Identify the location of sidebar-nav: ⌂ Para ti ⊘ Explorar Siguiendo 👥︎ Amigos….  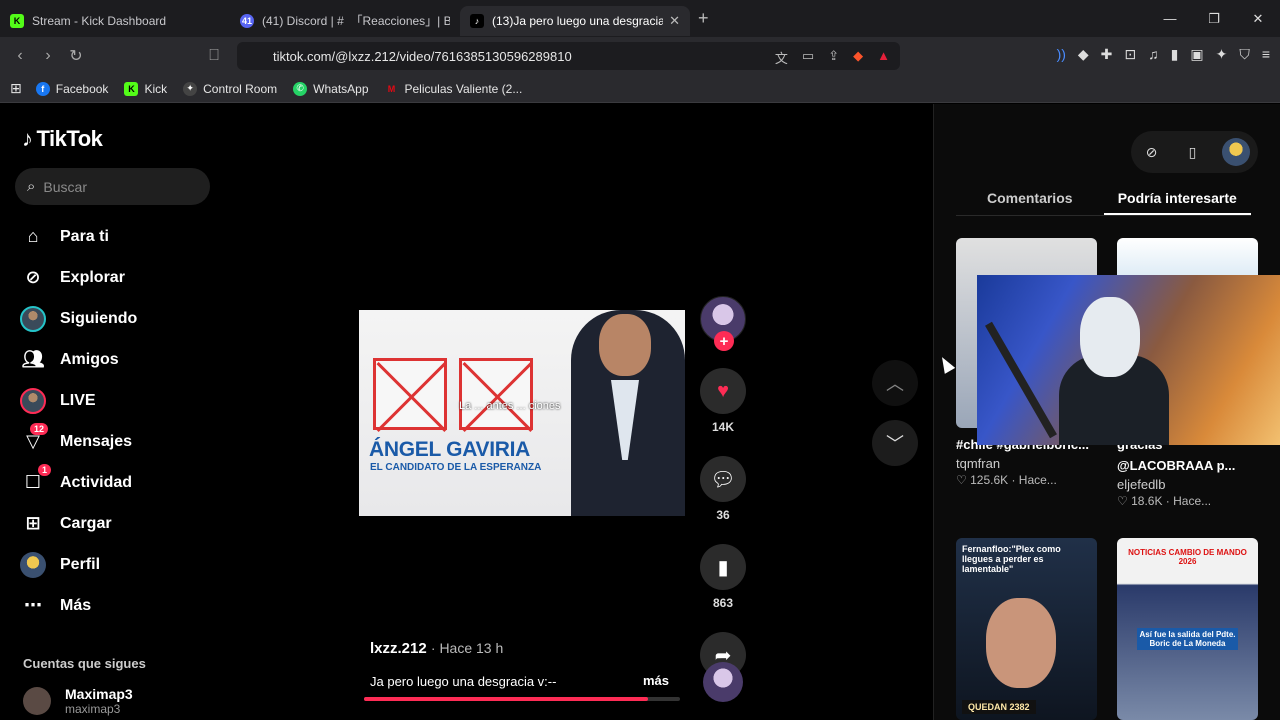
(115, 421).